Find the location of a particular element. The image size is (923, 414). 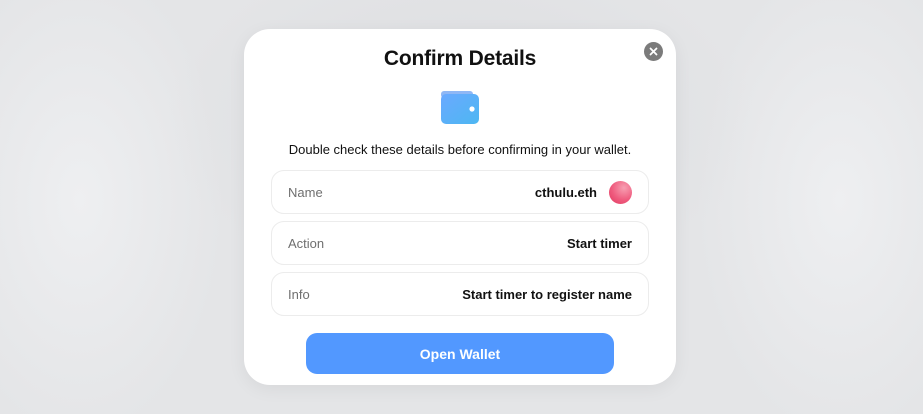

detail-value-wrap: cthulu.eth is located at coordinates (583, 192).